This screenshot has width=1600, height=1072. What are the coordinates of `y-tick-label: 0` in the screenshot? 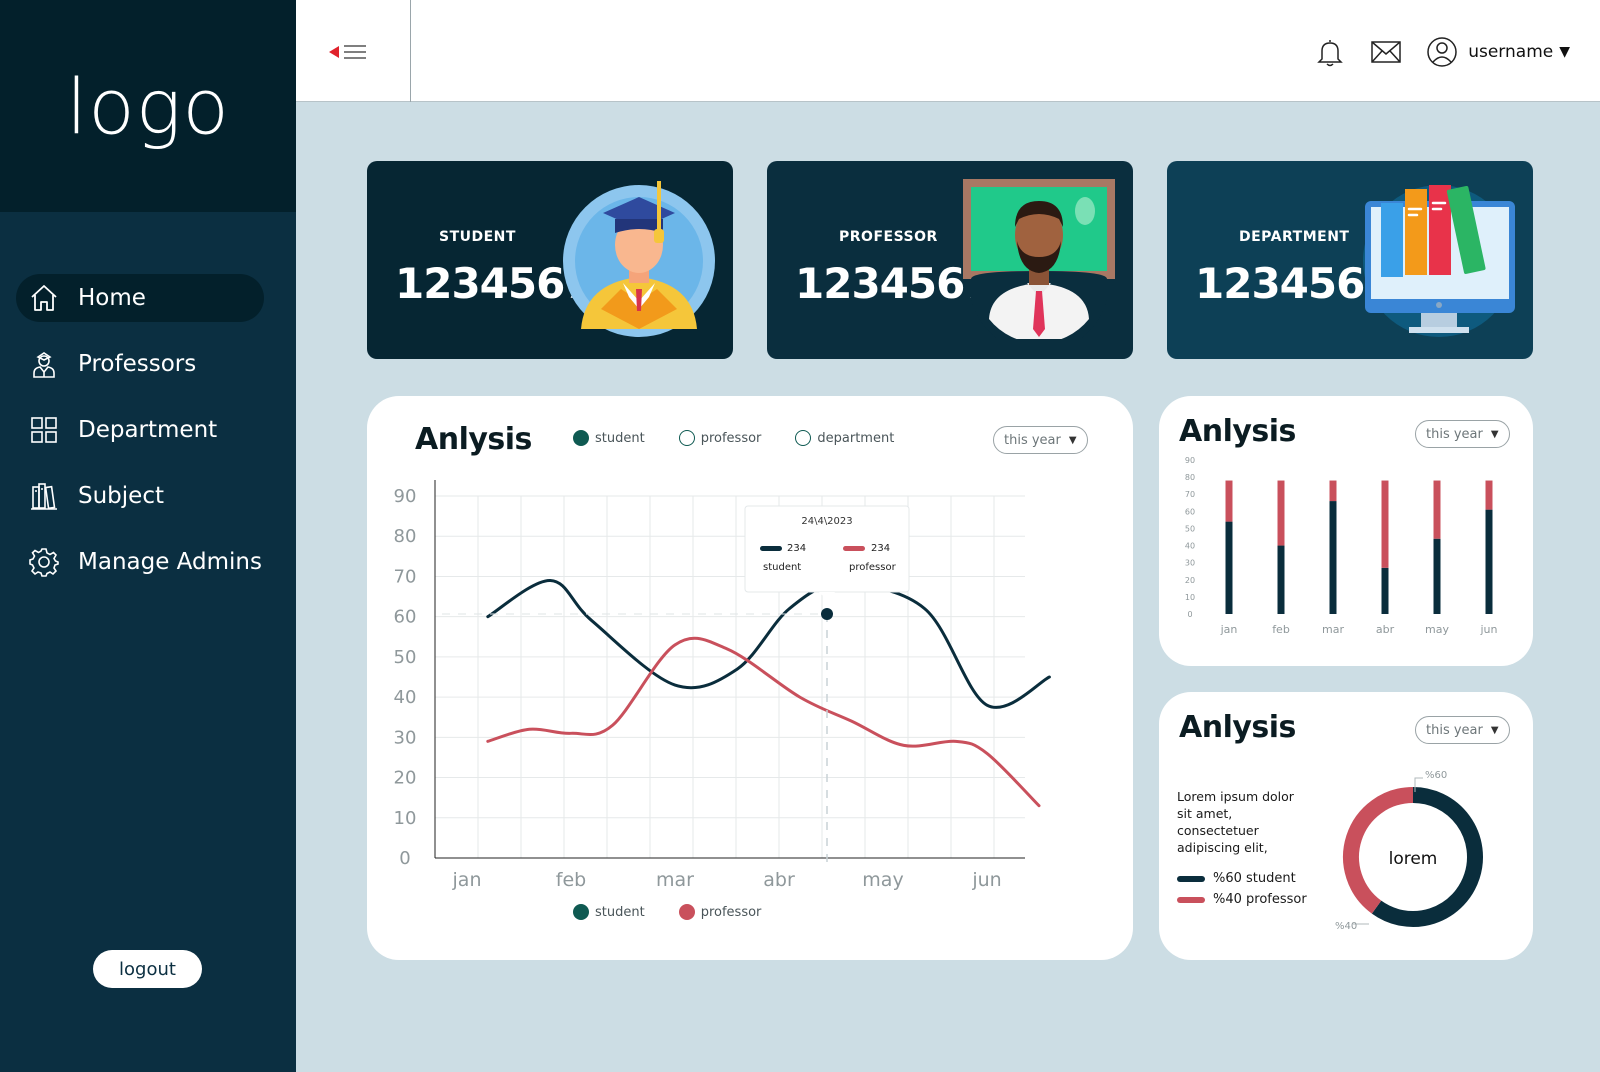 It's located at (404, 858).